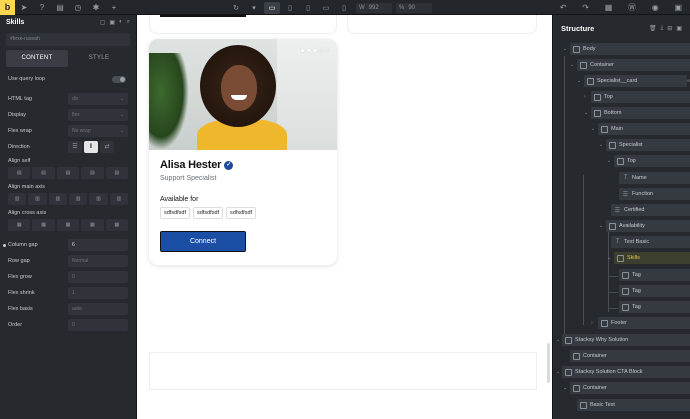 The image size is (690, 419). I want to click on structure-node-specialist-card: Specialist__card, so click(635, 81).